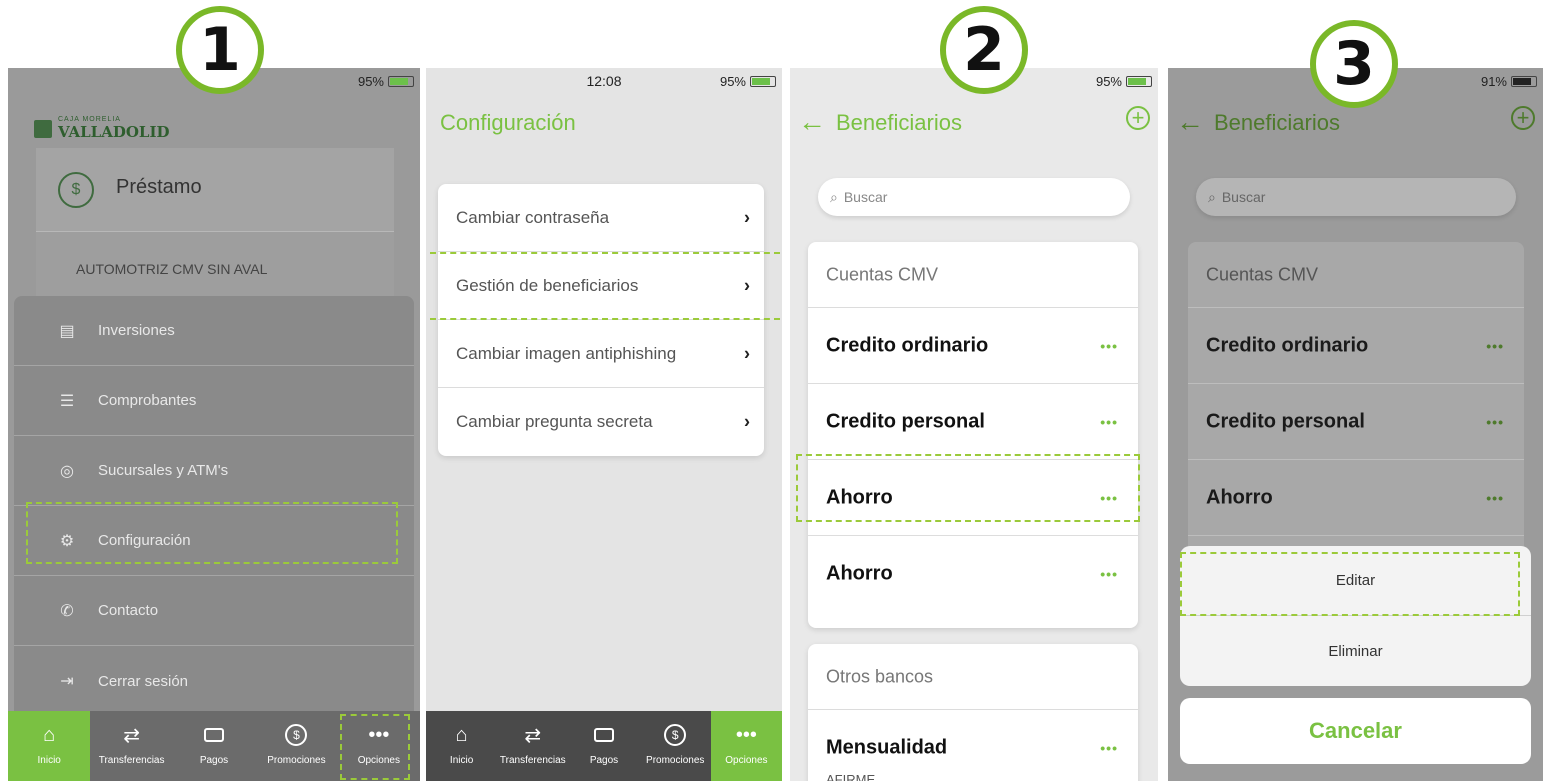 The image size is (1543, 781). I want to click on settings-item-gestion-beneficiarios: Gestión de beneficiarios ›, so click(601, 286).